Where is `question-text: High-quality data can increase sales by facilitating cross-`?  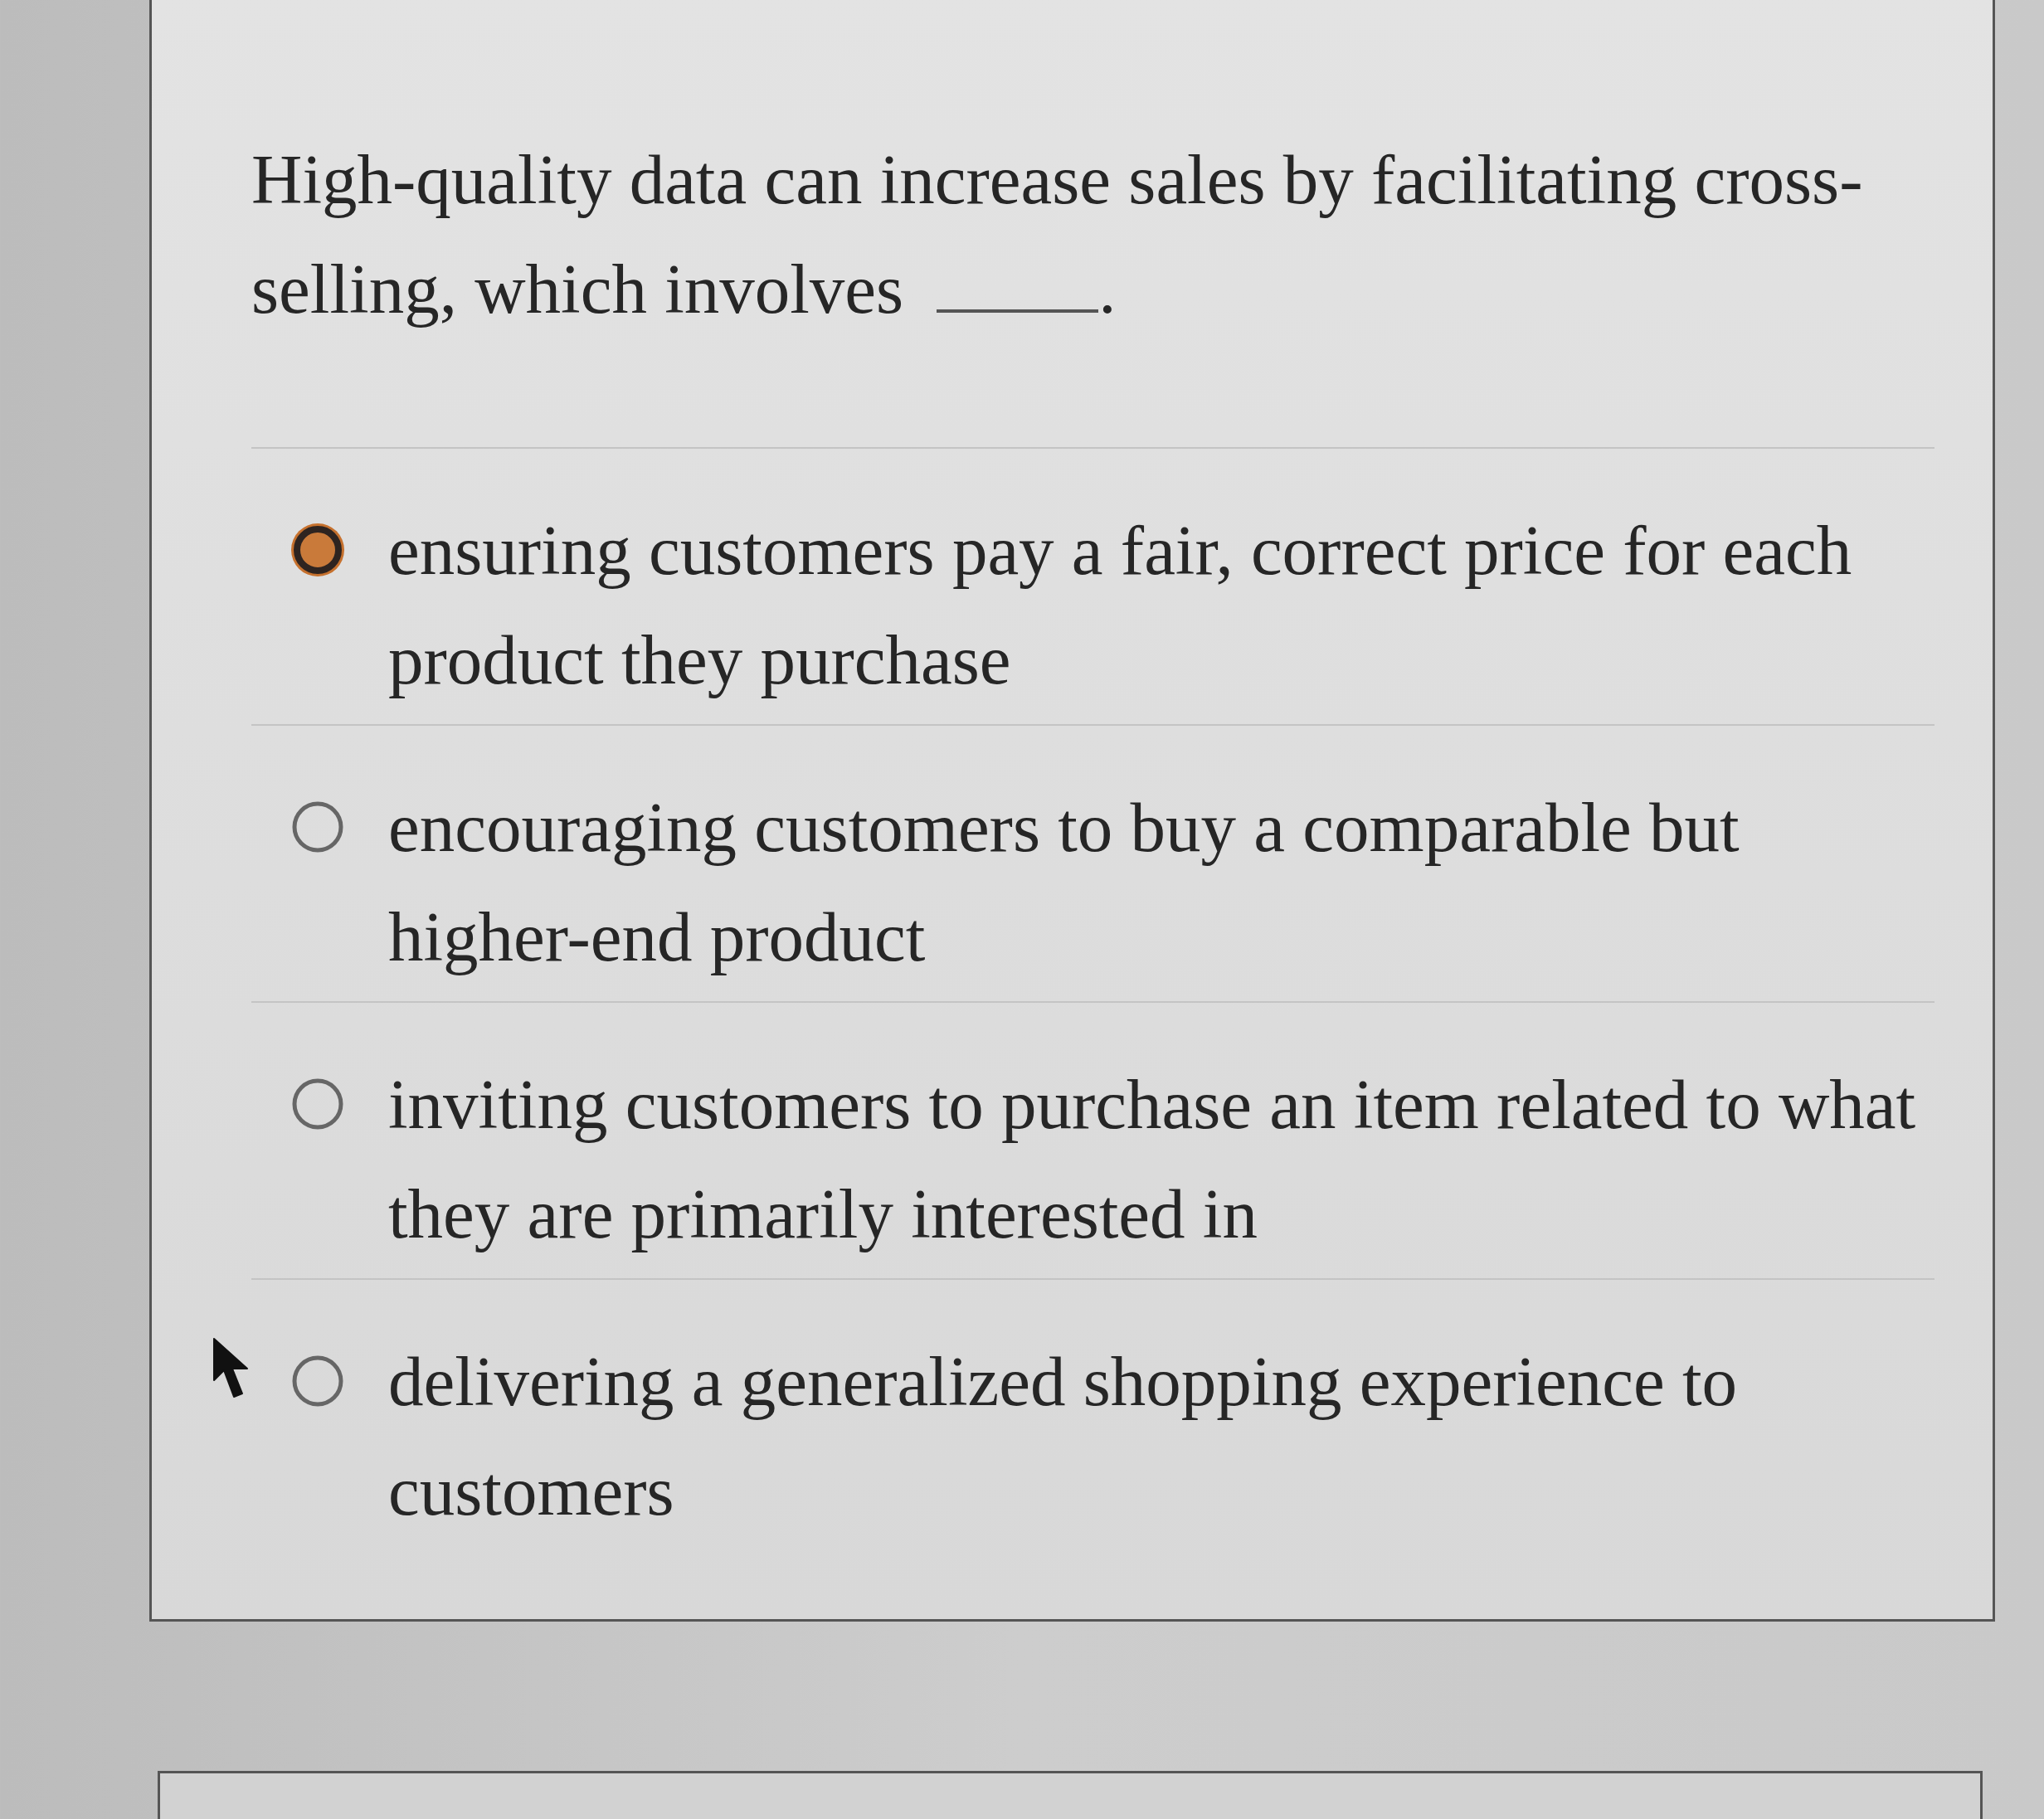 question-text: High-quality data can increase sales by facilitating cross- is located at coordinates (1057, 180).